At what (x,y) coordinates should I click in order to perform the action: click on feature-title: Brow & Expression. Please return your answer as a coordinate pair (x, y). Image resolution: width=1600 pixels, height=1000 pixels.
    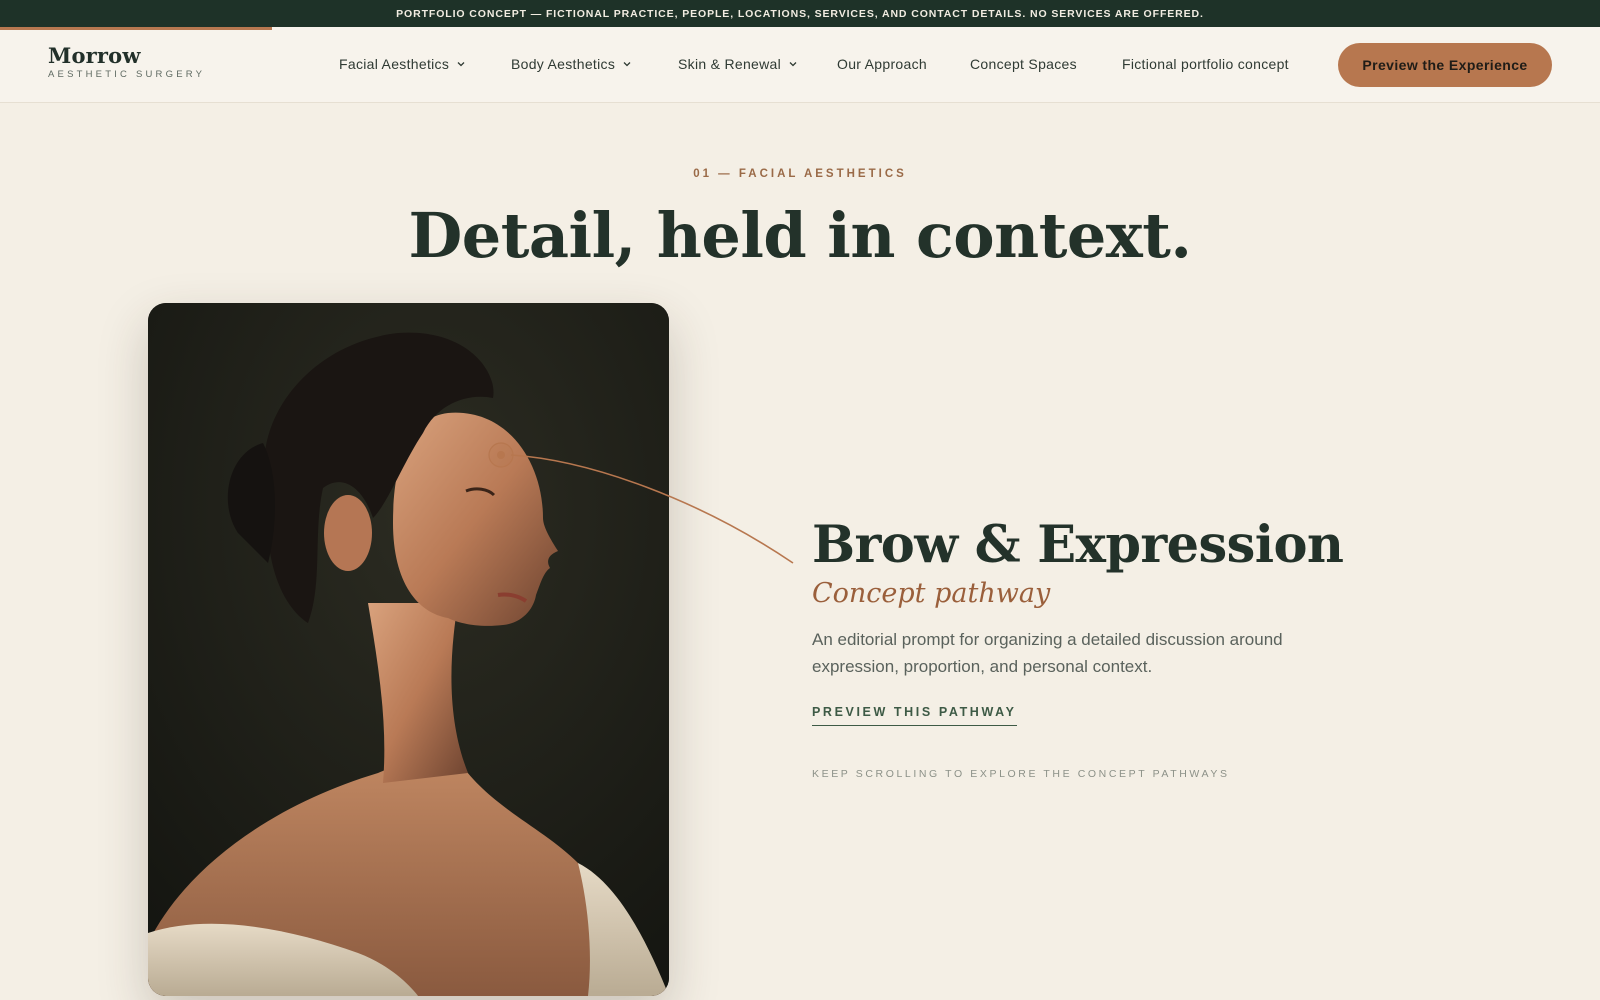
    Looking at the image, I should click on (1078, 545).